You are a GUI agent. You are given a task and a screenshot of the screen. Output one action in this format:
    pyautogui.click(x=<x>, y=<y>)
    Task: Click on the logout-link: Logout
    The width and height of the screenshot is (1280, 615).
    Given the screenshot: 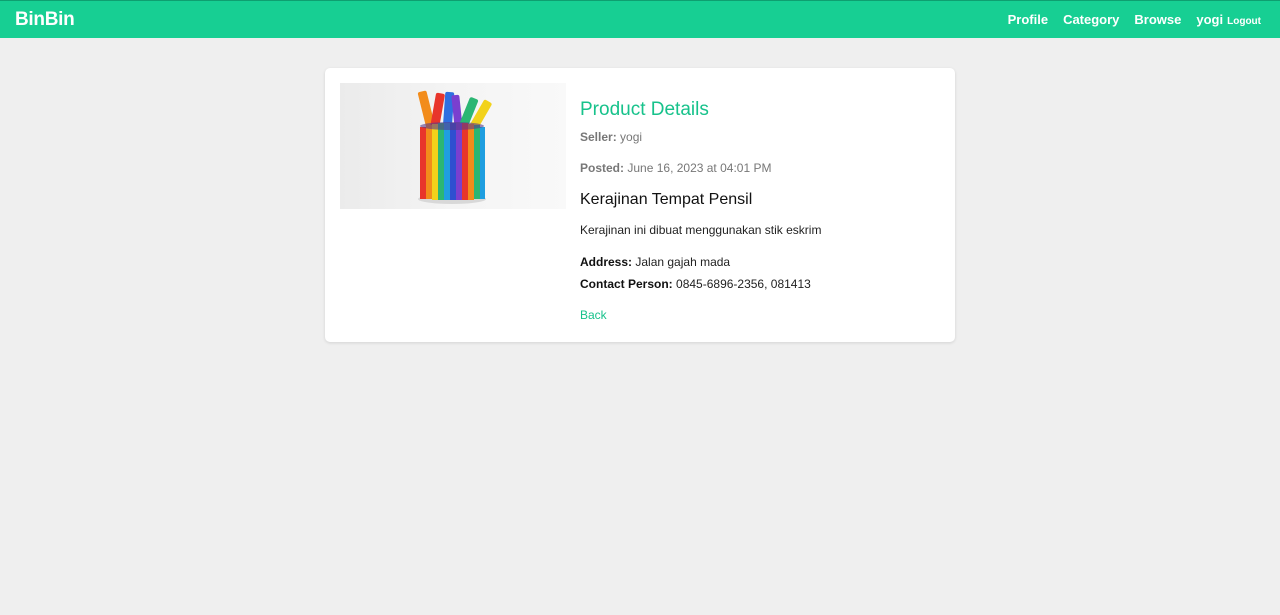 What is the action you would take?
    pyautogui.click(x=1244, y=21)
    